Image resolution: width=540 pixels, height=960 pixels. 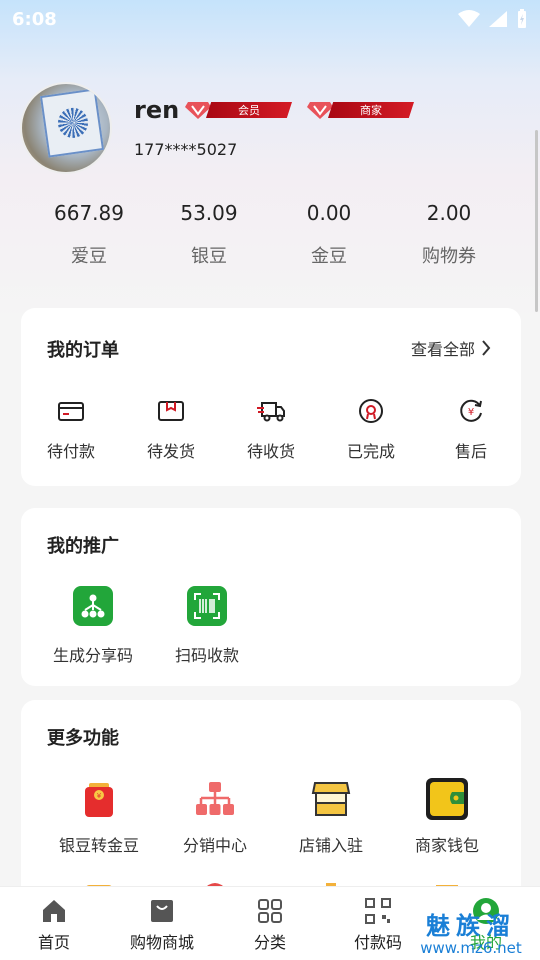 What do you see at coordinates (98, 845) in the screenshot?
I see `func-label: 银豆转金豆` at bounding box center [98, 845].